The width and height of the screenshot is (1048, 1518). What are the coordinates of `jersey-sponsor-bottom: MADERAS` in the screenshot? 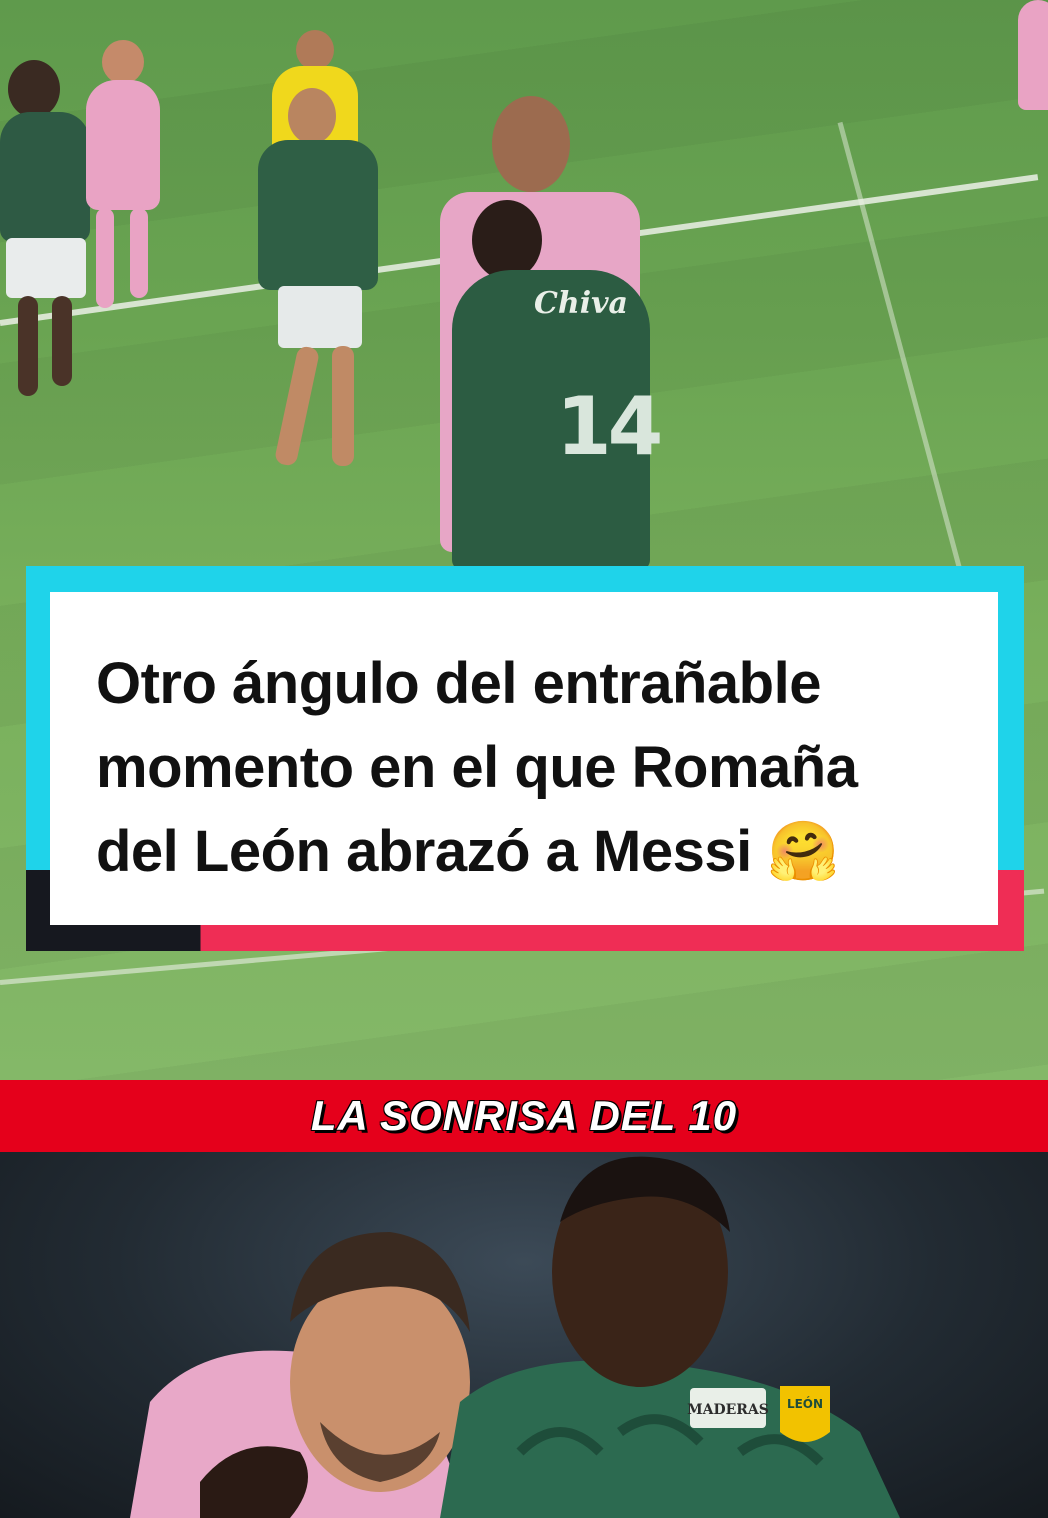 It's located at (728, 1410).